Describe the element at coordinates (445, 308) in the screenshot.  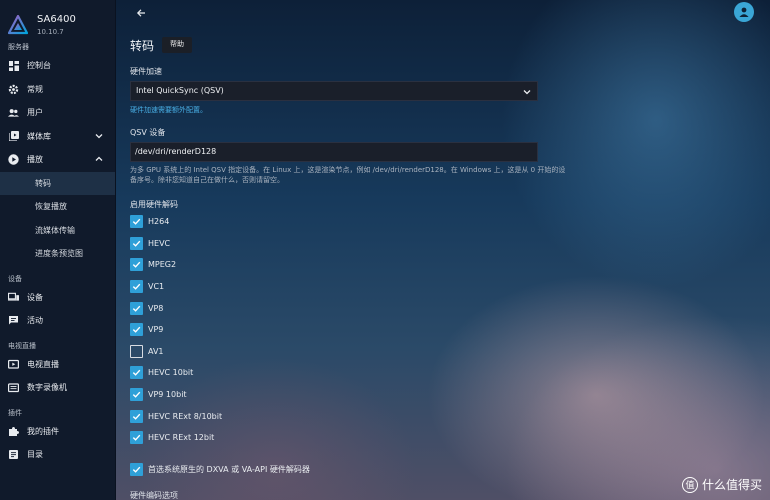
I see `codec-row: VP8` at that location.